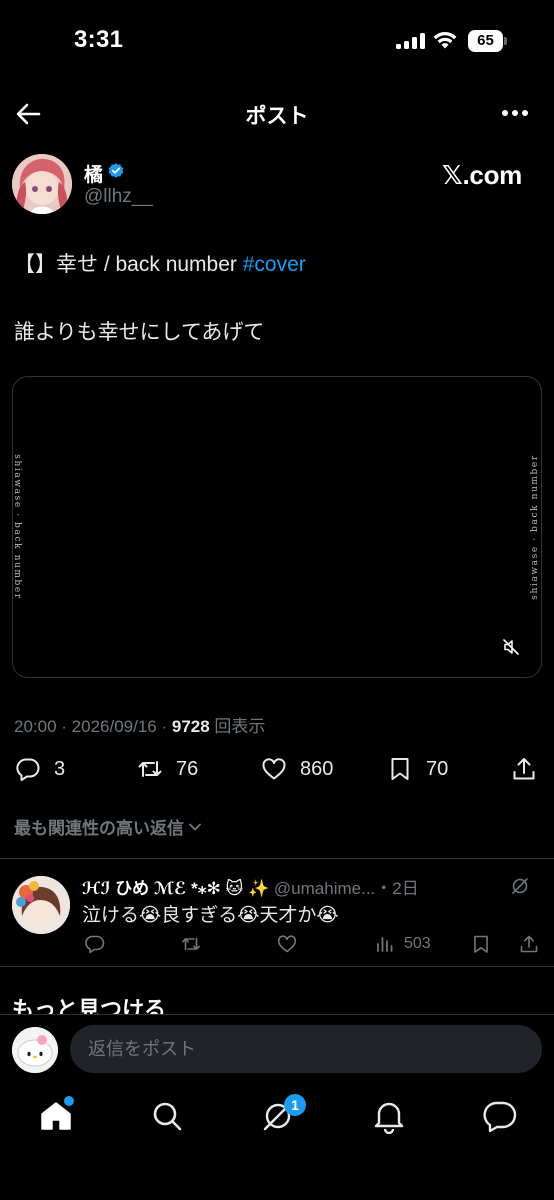 Image resolution: width=554 pixels, height=1200 pixels. I want to click on post-text-body: 誰よりも幸せにしてあげて, so click(139, 332).